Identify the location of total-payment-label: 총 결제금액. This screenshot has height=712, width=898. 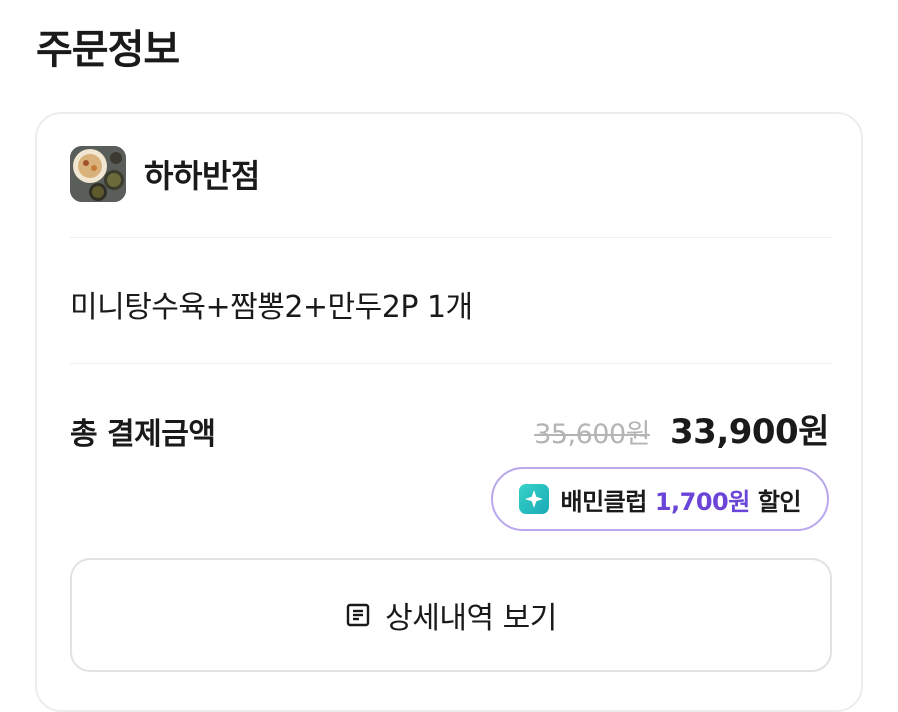
(143, 434).